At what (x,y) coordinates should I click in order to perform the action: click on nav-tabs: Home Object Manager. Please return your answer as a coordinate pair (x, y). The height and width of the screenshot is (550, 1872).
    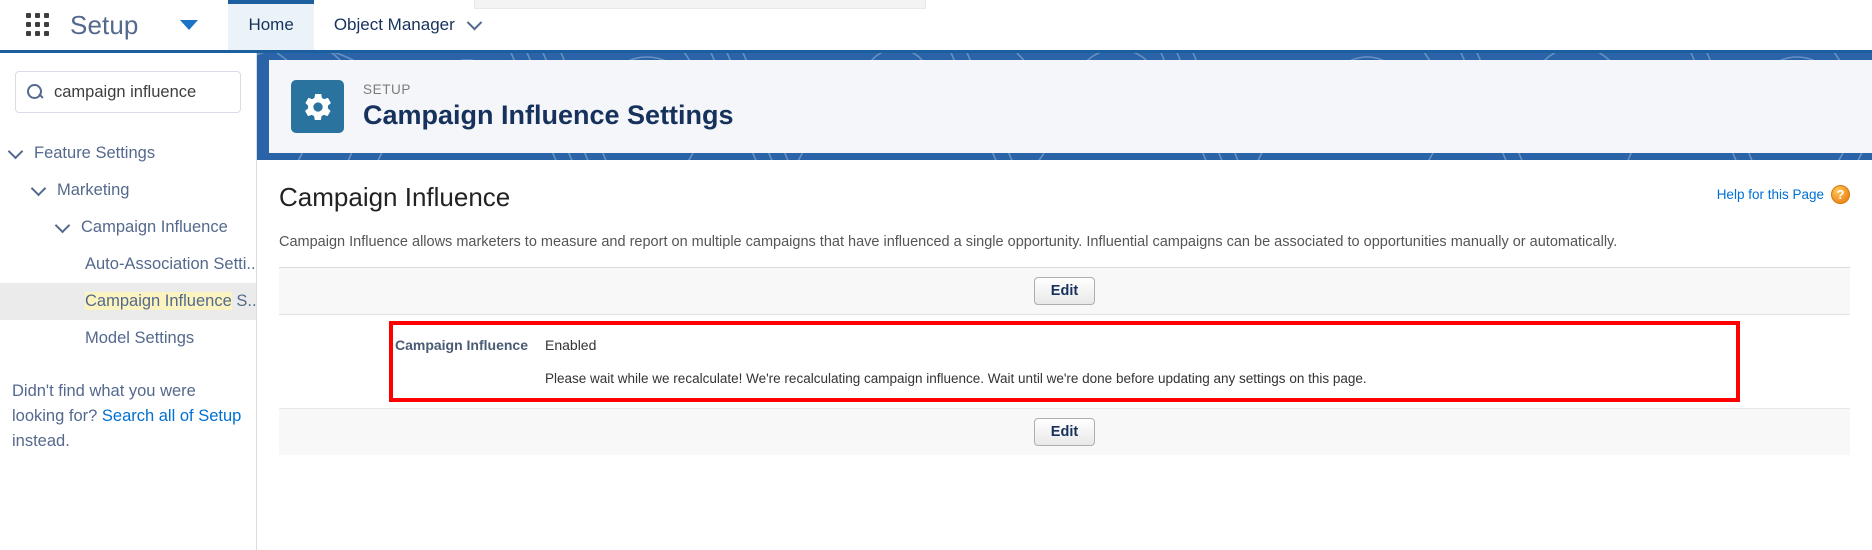
    Looking at the image, I should click on (363, 25).